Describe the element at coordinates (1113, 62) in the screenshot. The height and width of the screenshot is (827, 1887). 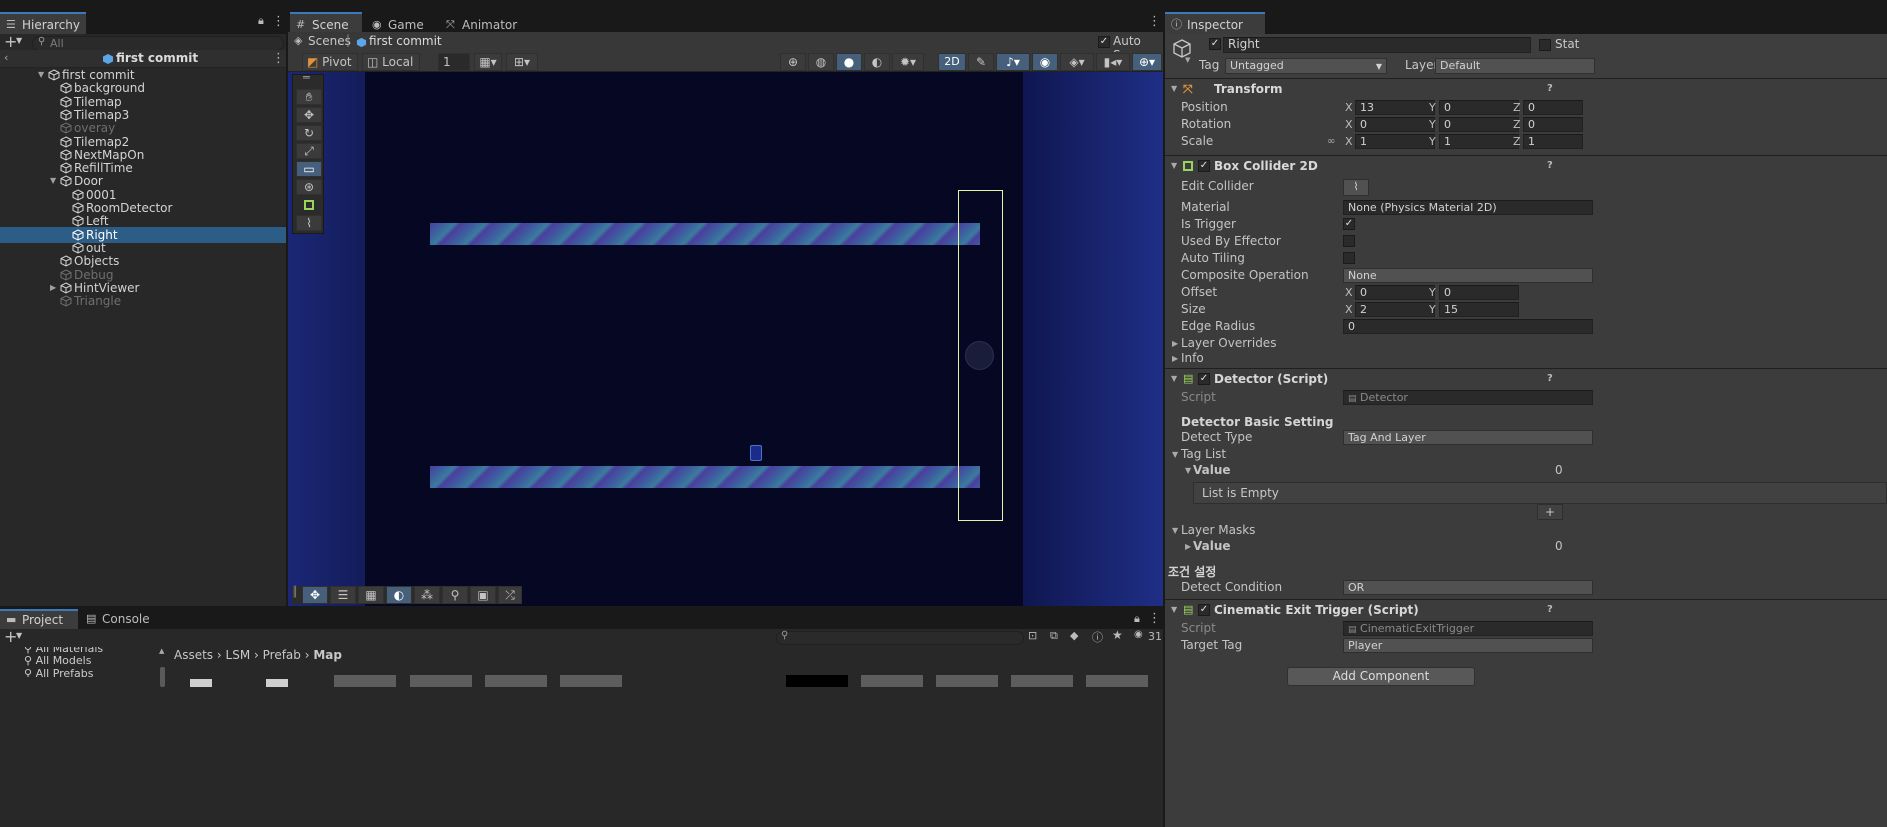
I see `camera-button: ▮◂▾` at that location.